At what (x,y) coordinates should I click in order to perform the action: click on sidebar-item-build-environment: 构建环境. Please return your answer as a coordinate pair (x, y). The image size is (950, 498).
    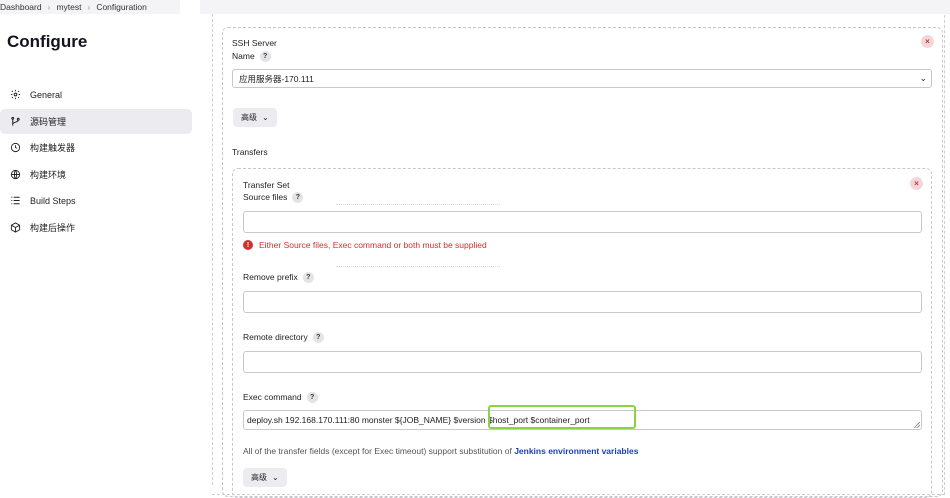
    Looking at the image, I should click on (96, 174).